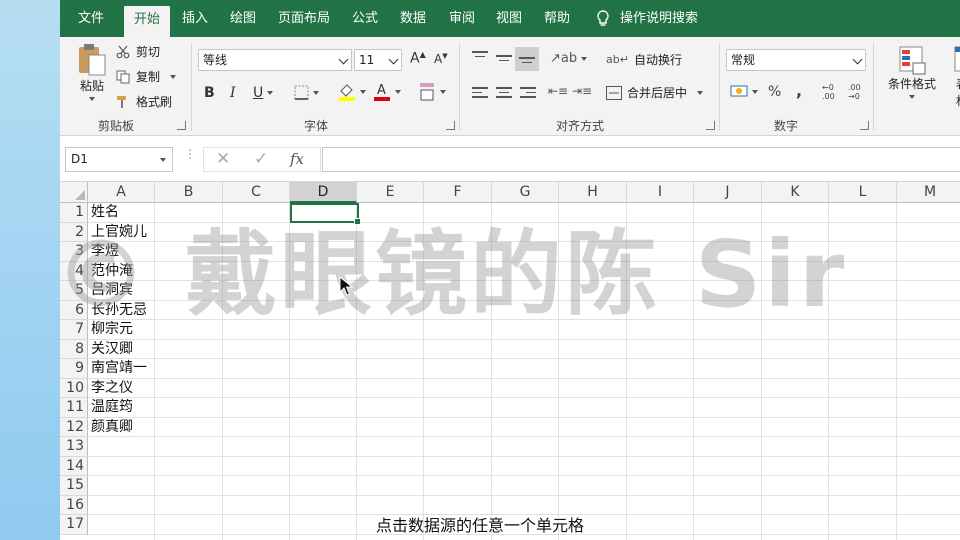 This screenshot has height=540, width=960. What do you see at coordinates (774, 92) in the screenshot?
I see `percent-button: %` at bounding box center [774, 92].